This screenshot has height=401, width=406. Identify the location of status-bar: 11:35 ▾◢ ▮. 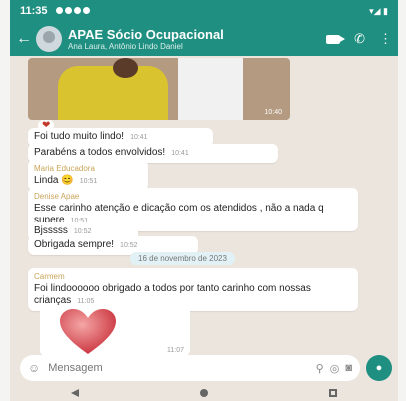
(204, 11).